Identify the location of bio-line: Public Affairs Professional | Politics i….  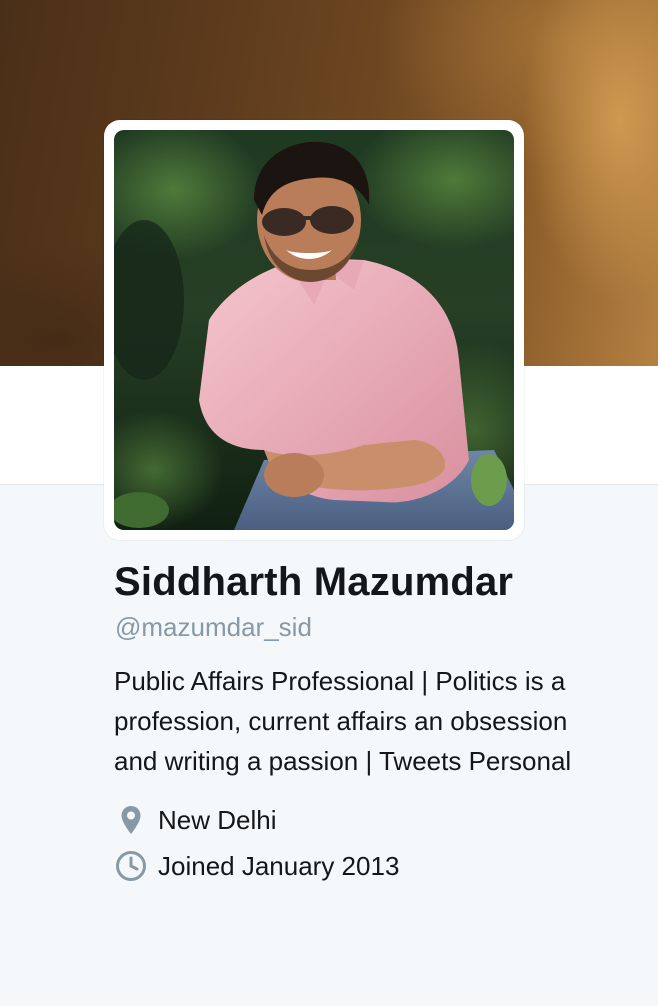
(340, 681).